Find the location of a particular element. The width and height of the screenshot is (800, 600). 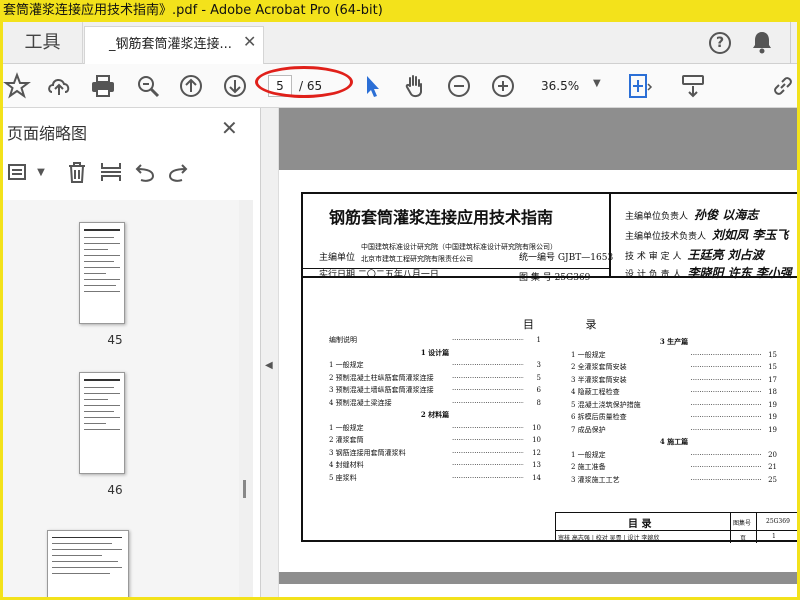

panel-toolbar: ▼ is located at coordinates (132, 171).